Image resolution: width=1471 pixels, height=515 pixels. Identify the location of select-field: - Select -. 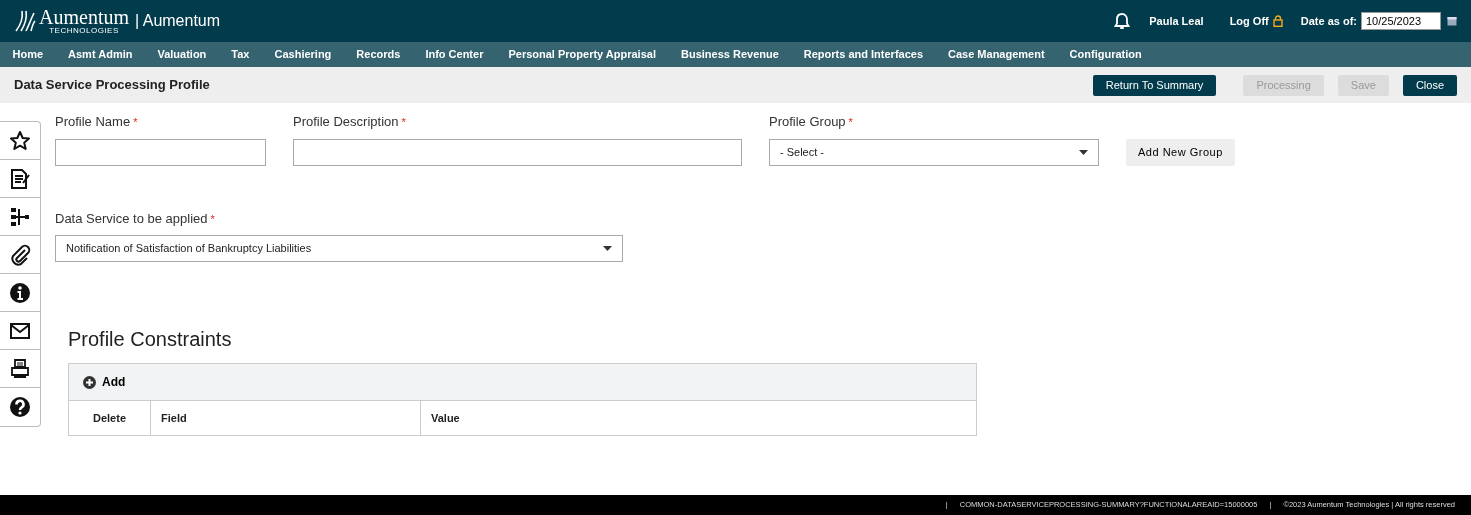
(934, 152).